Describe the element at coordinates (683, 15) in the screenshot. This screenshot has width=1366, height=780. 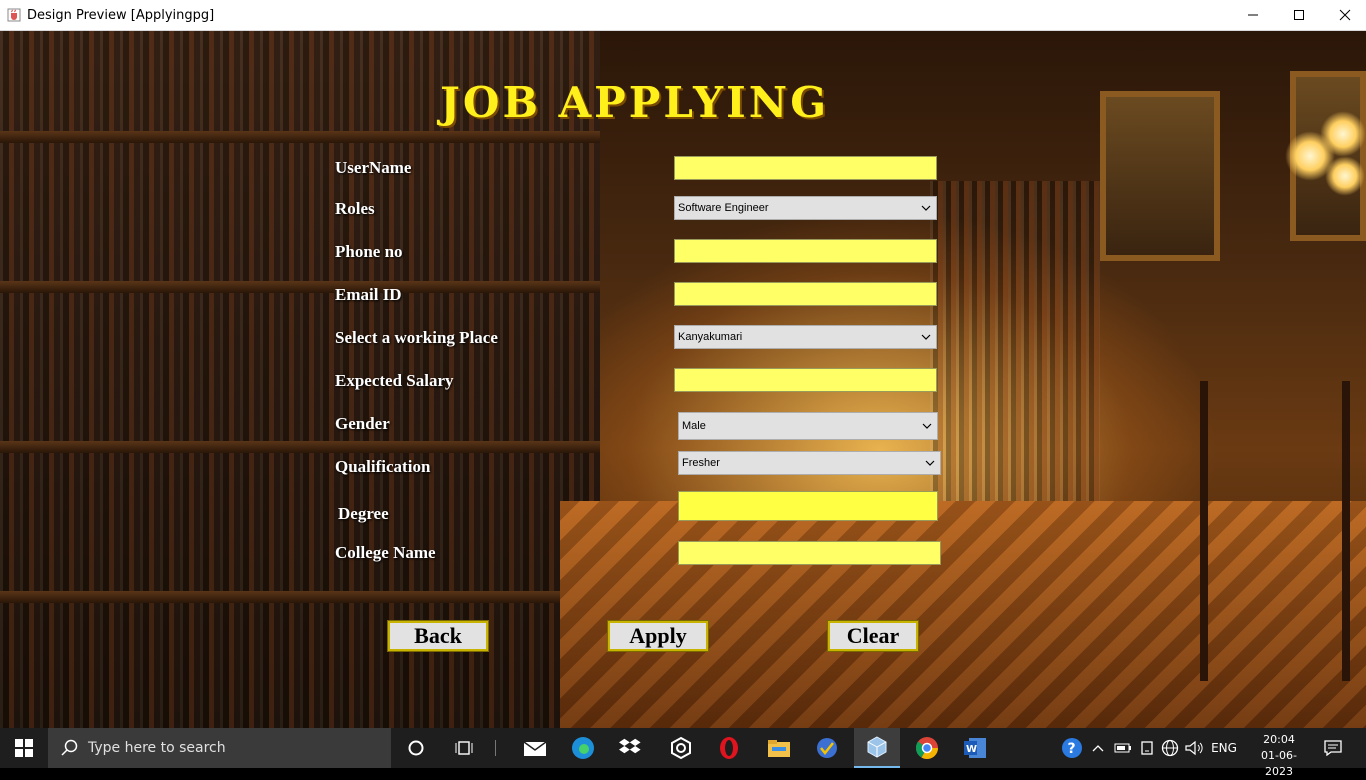
I see `window-titlebar: Design Preview [Applyingpg]` at that location.